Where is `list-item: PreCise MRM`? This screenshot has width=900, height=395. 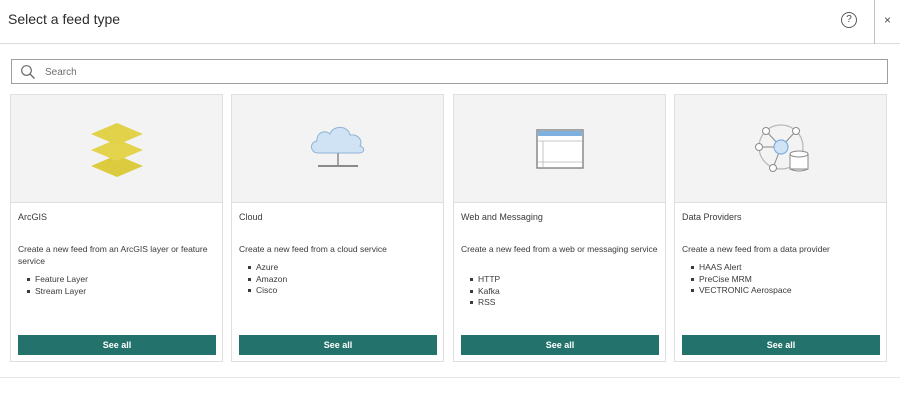
list-item: PreCise MRM is located at coordinates (741, 280).